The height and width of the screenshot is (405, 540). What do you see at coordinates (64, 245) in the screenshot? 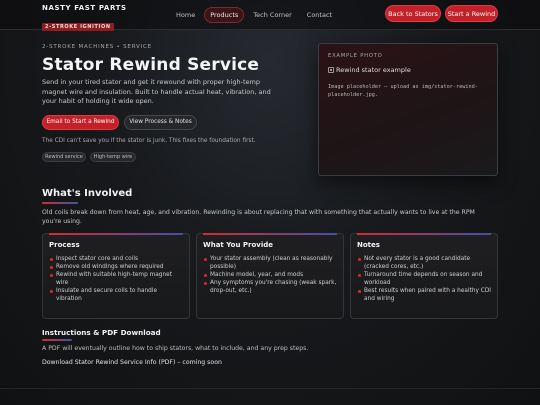
I see `card-title: Process` at bounding box center [64, 245].